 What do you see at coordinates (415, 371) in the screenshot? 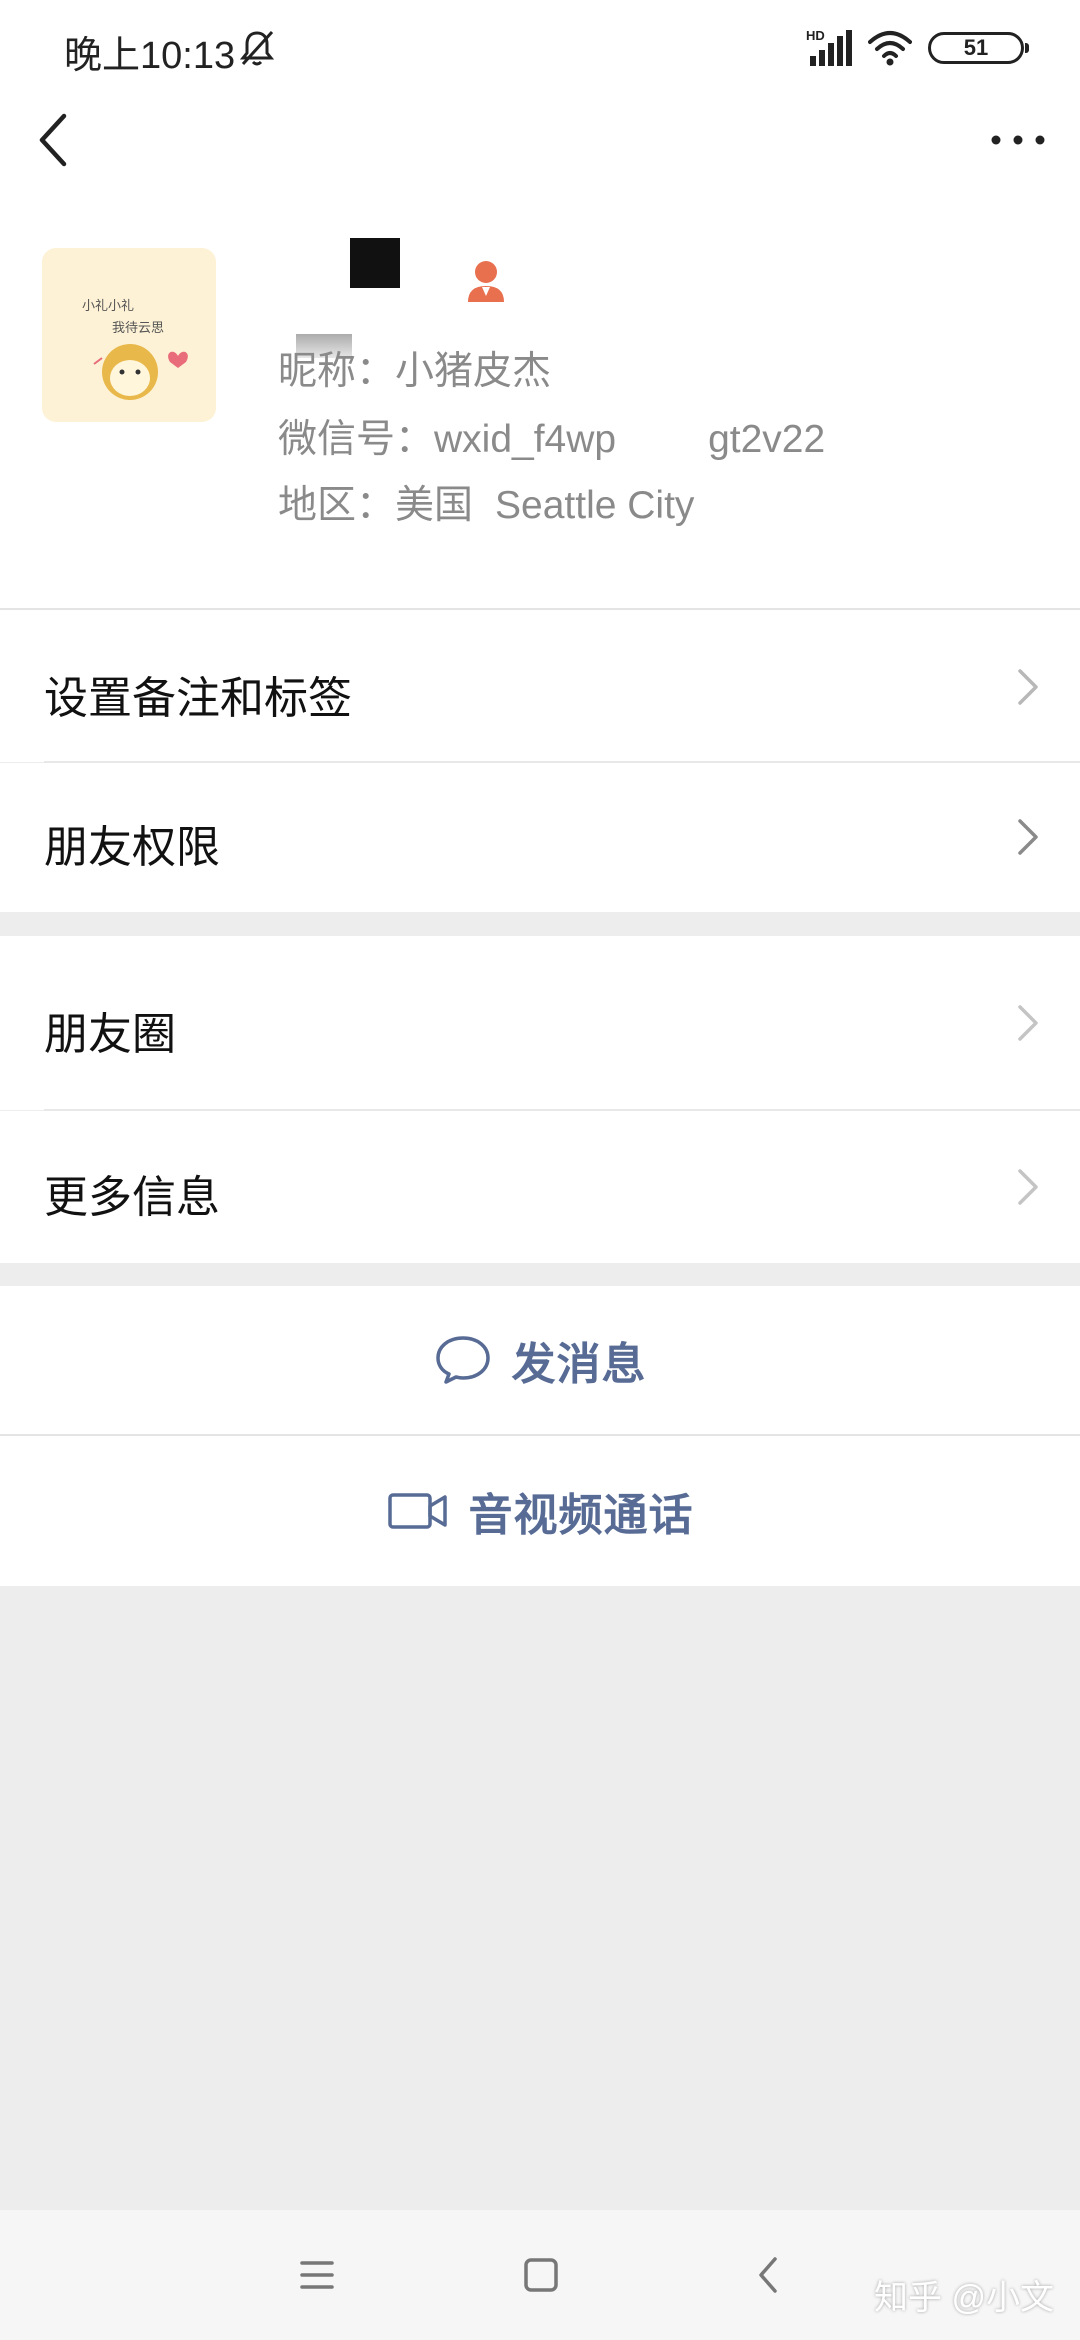
I see `nickname-text: 昵称：小猪皮杰` at bounding box center [415, 371].